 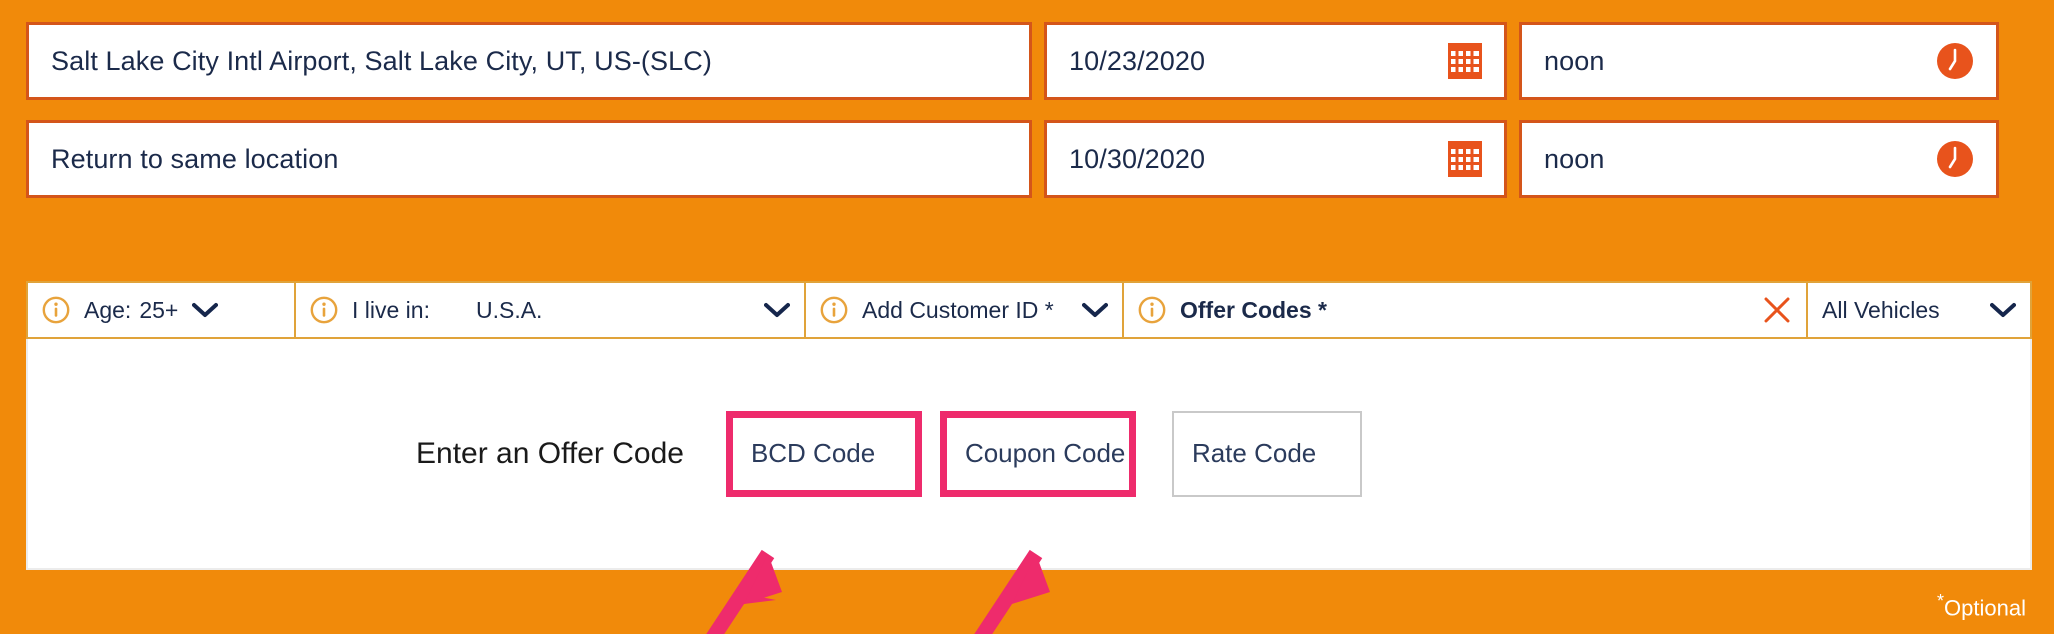 I want to click on add-customer-id-label: Add Customer ID *, so click(x=958, y=309).